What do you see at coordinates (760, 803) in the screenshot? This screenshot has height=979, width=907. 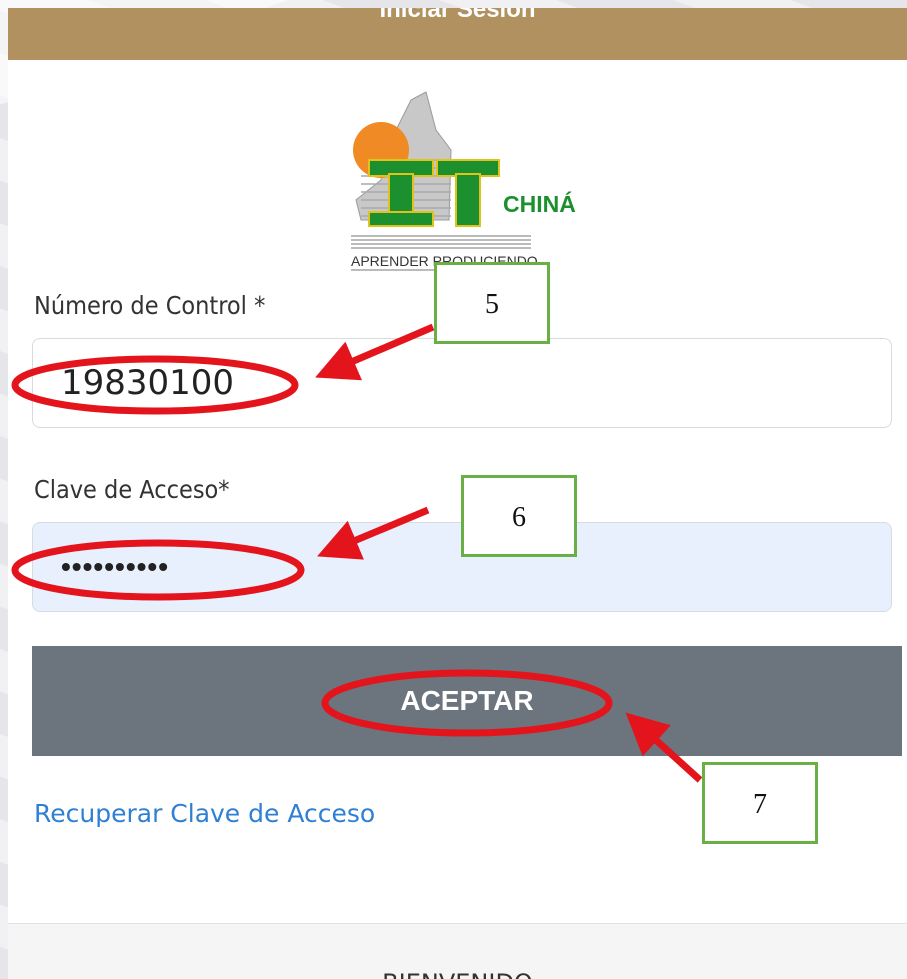 I see `callout-7: 7` at bounding box center [760, 803].